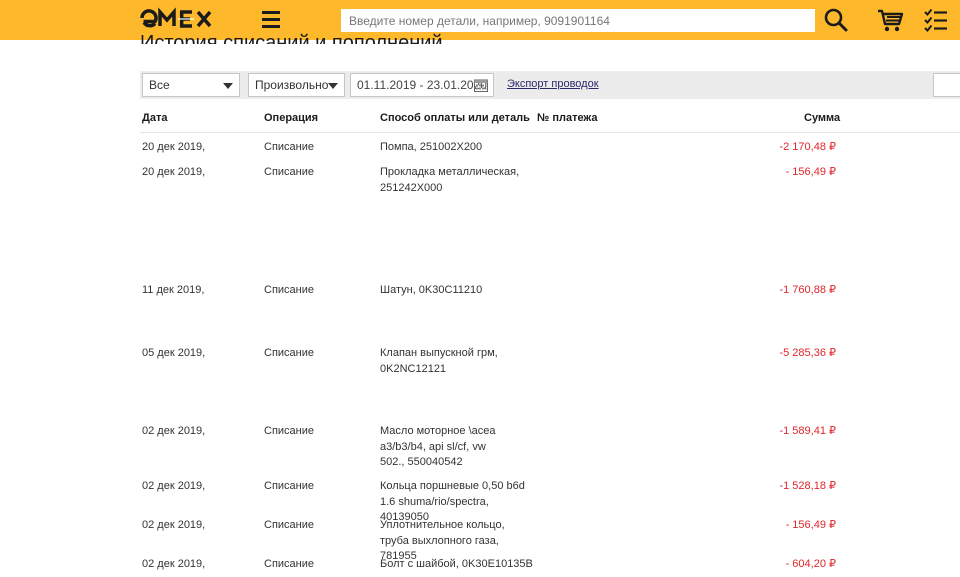 This screenshot has height=577, width=960. What do you see at coordinates (455, 118) in the screenshot?
I see `column-header-detail: Способ оплаты или деталь` at bounding box center [455, 118].